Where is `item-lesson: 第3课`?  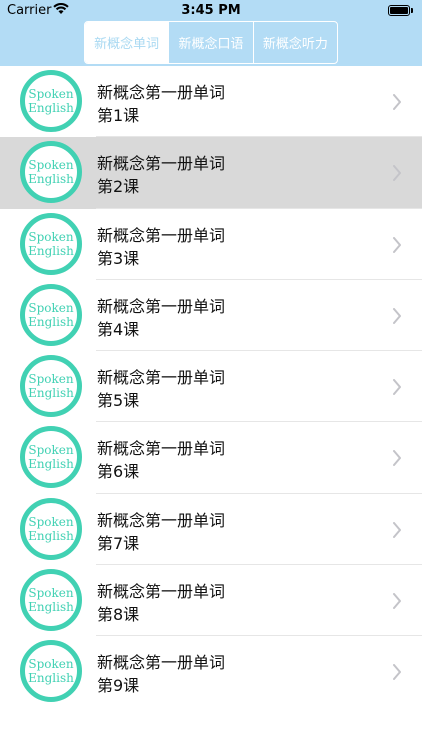
item-lesson: 第3课 is located at coordinates (118, 258).